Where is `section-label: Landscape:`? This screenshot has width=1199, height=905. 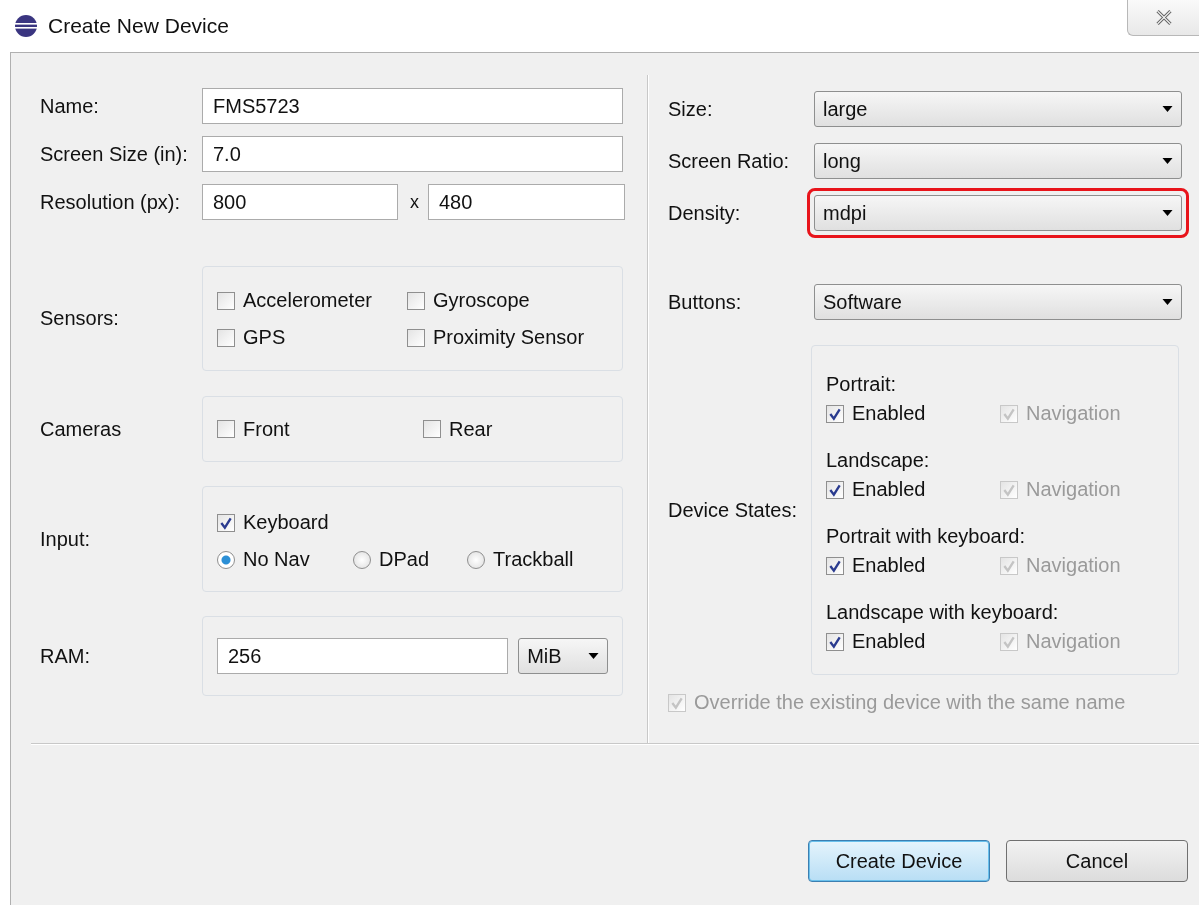
section-label: Landscape: is located at coordinates (878, 460).